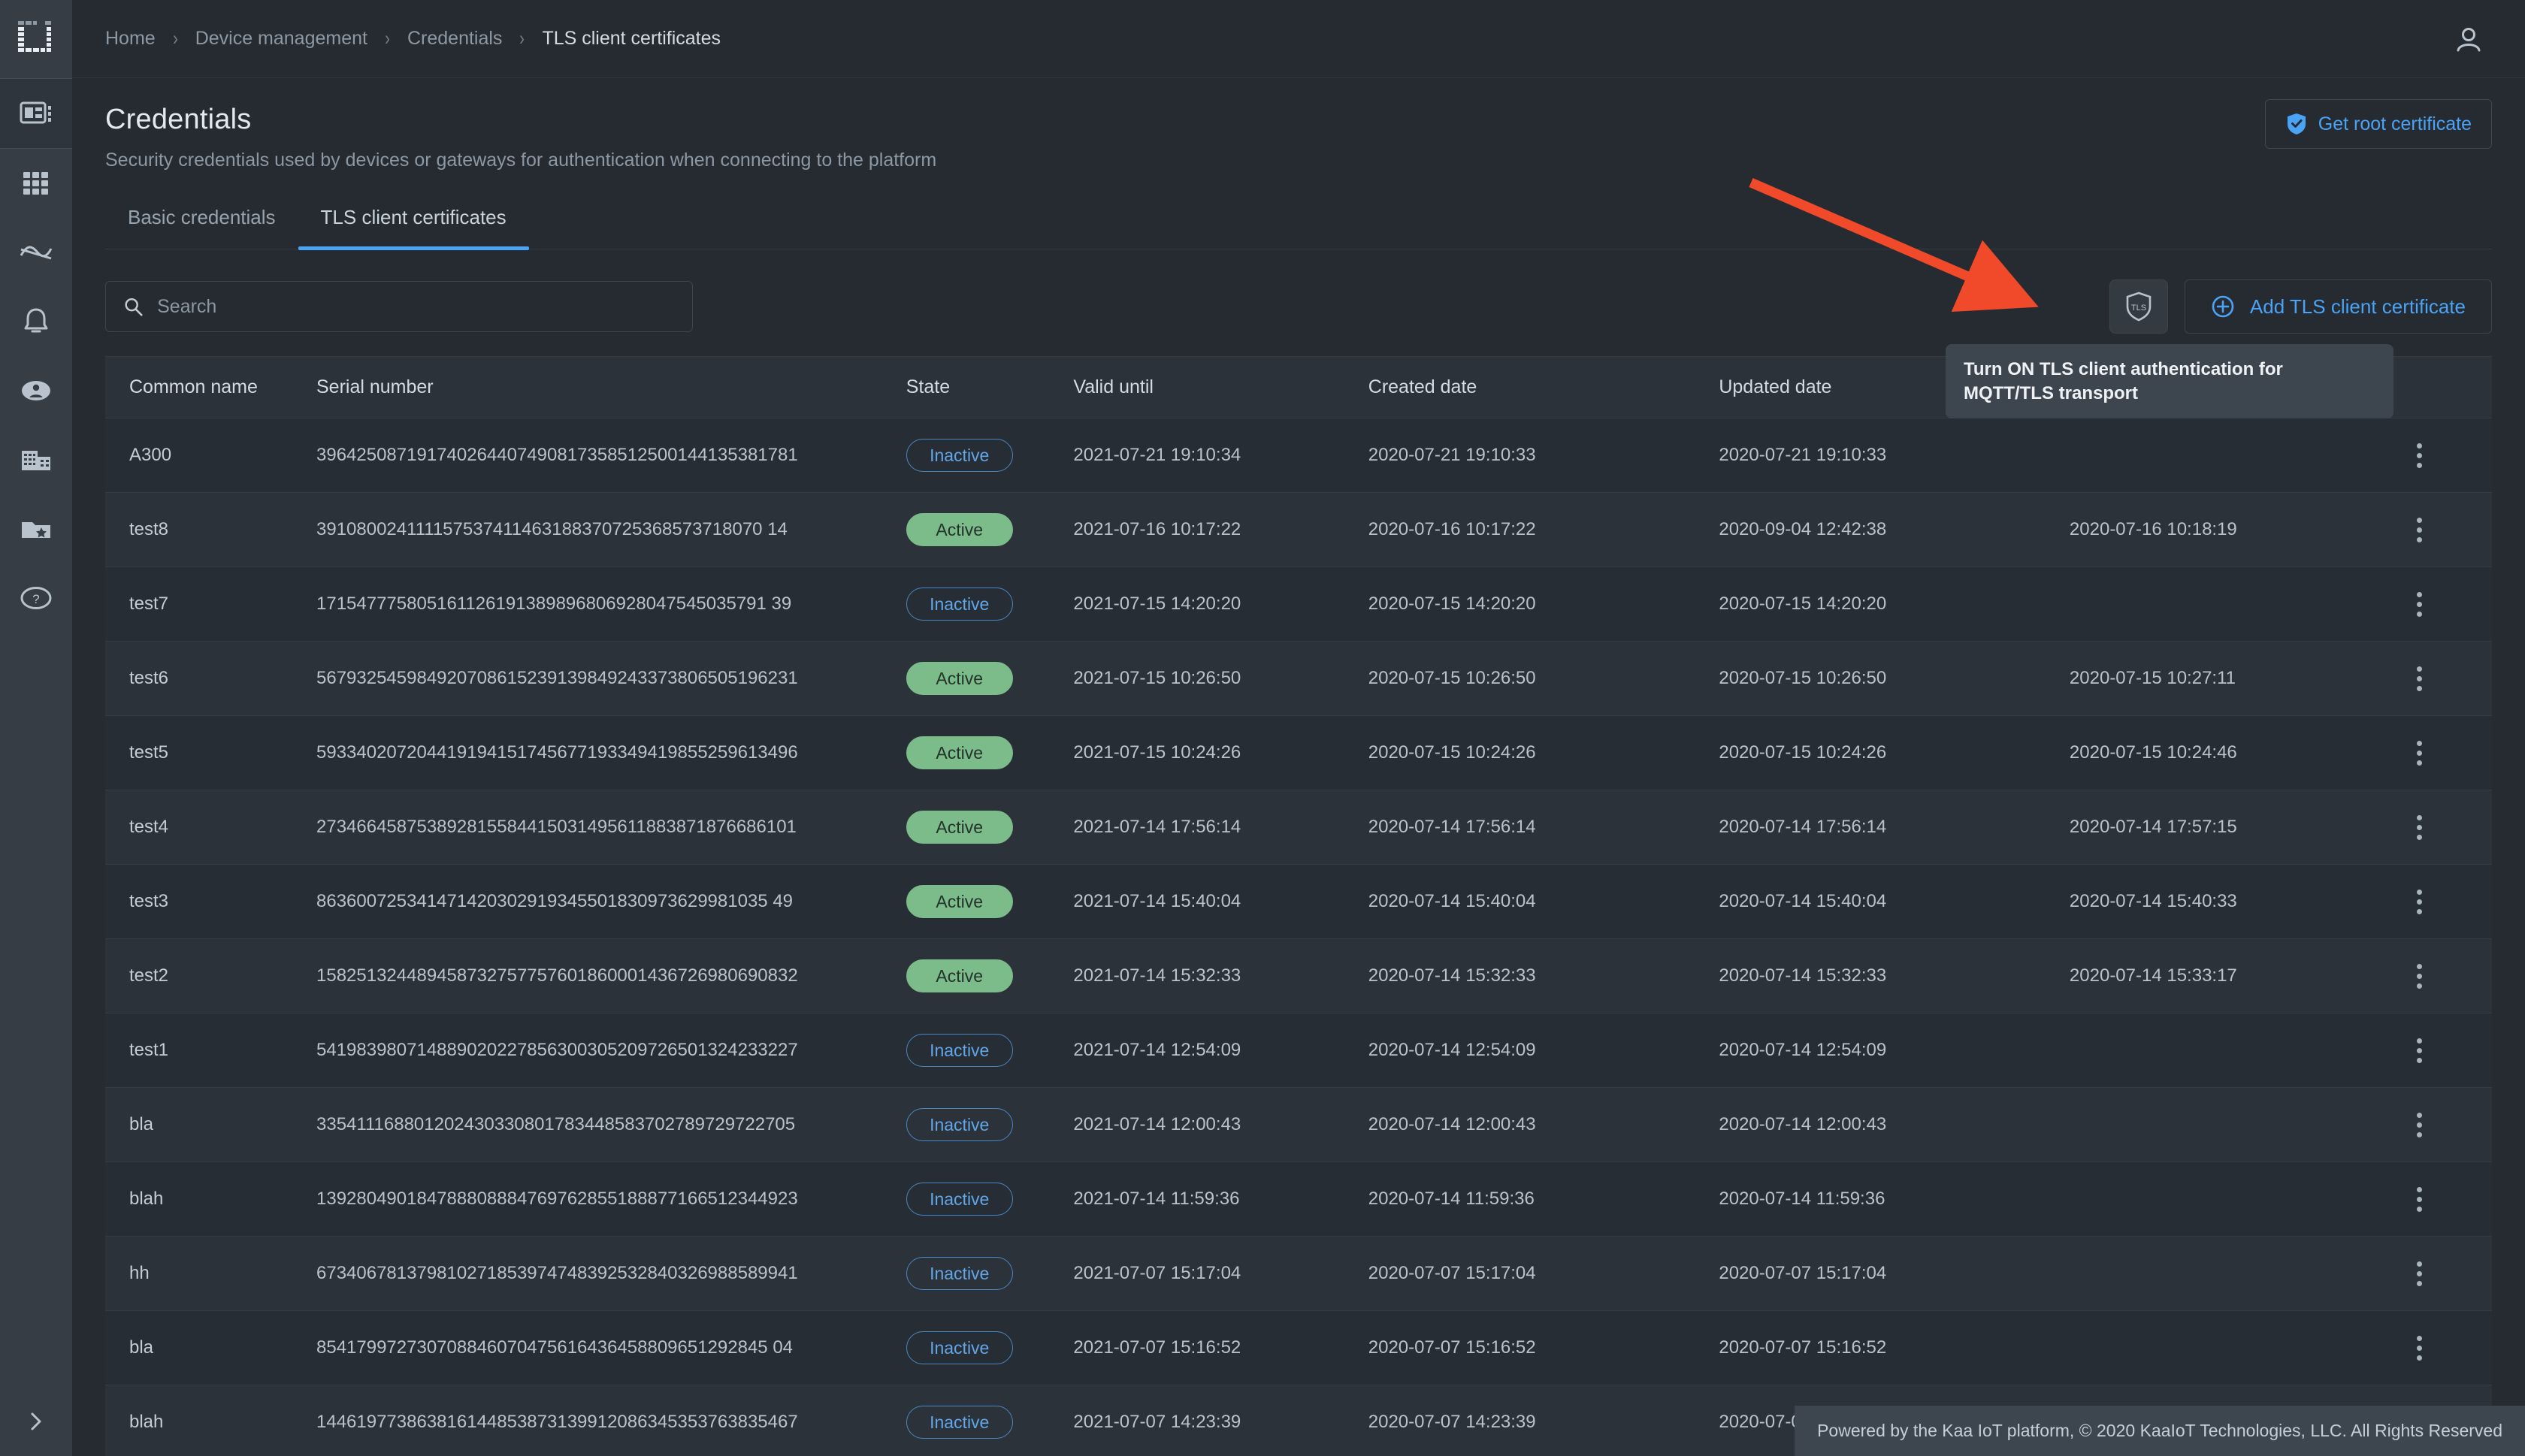 The height and width of the screenshot is (1456, 2525). Describe the element at coordinates (1894, 678) in the screenshot. I see `cell-updated-date: 2020-07-15 10:26:50` at that location.